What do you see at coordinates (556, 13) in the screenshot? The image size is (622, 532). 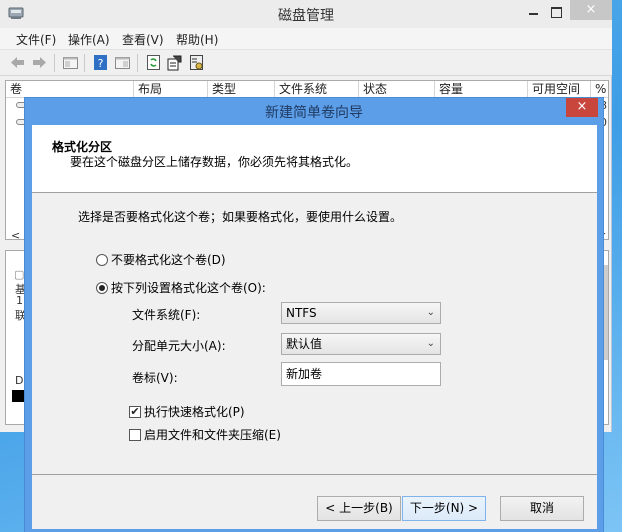 I see `maximize-button` at bounding box center [556, 13].